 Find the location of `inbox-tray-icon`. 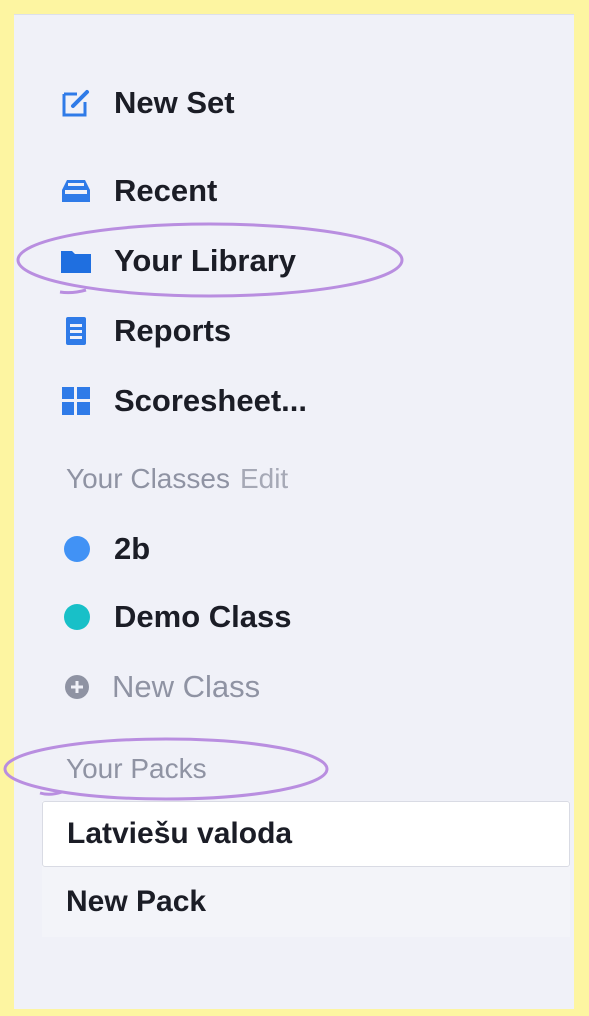

inbox-tray-icon is located at coordinates (76, 191).